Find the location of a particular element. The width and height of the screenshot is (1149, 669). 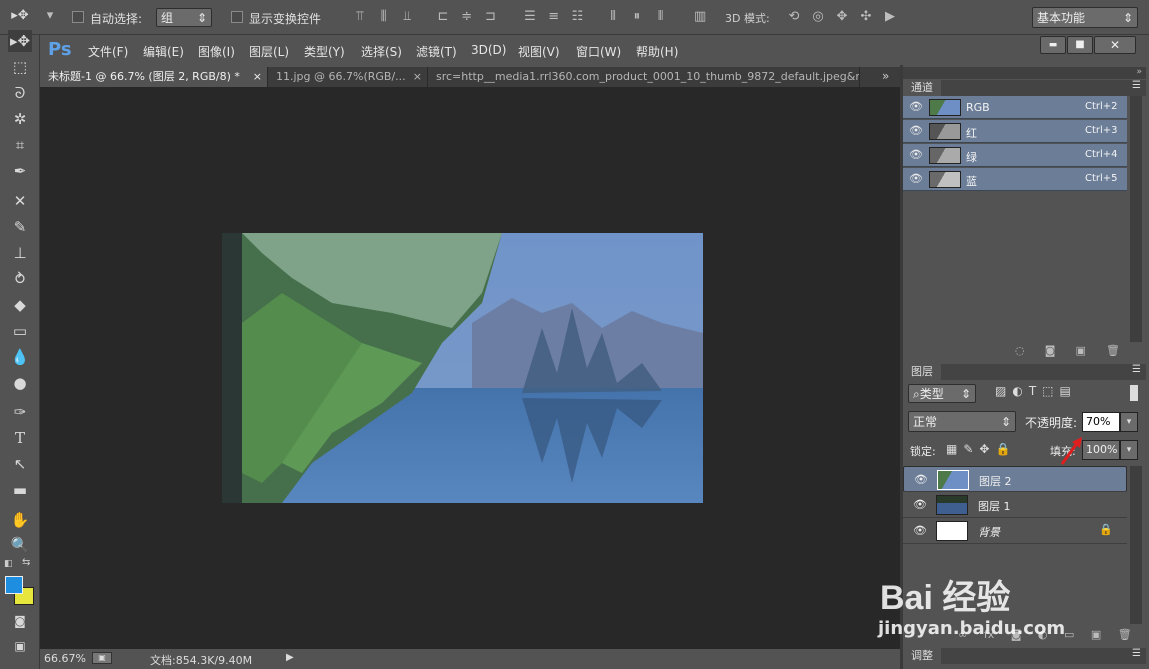

menu-window: 窗口(W) is located at coordinates (598, 51).